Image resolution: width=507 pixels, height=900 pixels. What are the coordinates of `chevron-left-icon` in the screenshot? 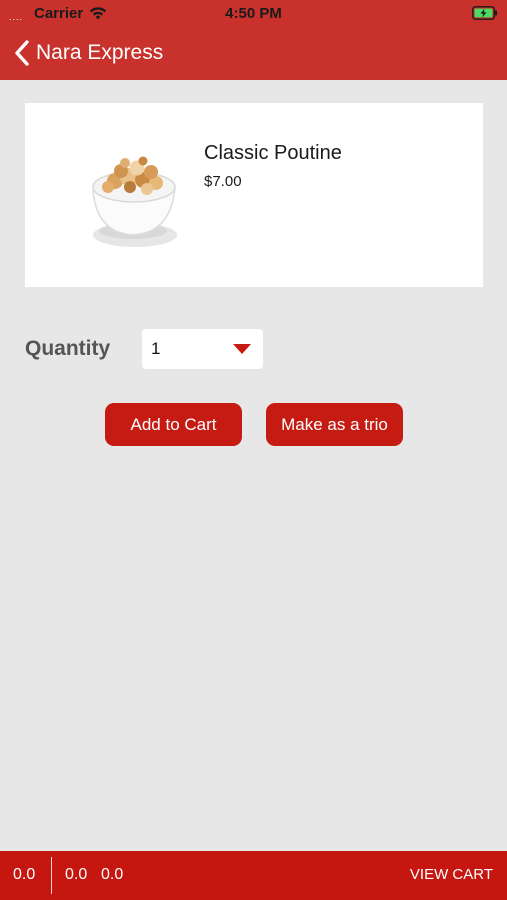 It's located at (22, 53).